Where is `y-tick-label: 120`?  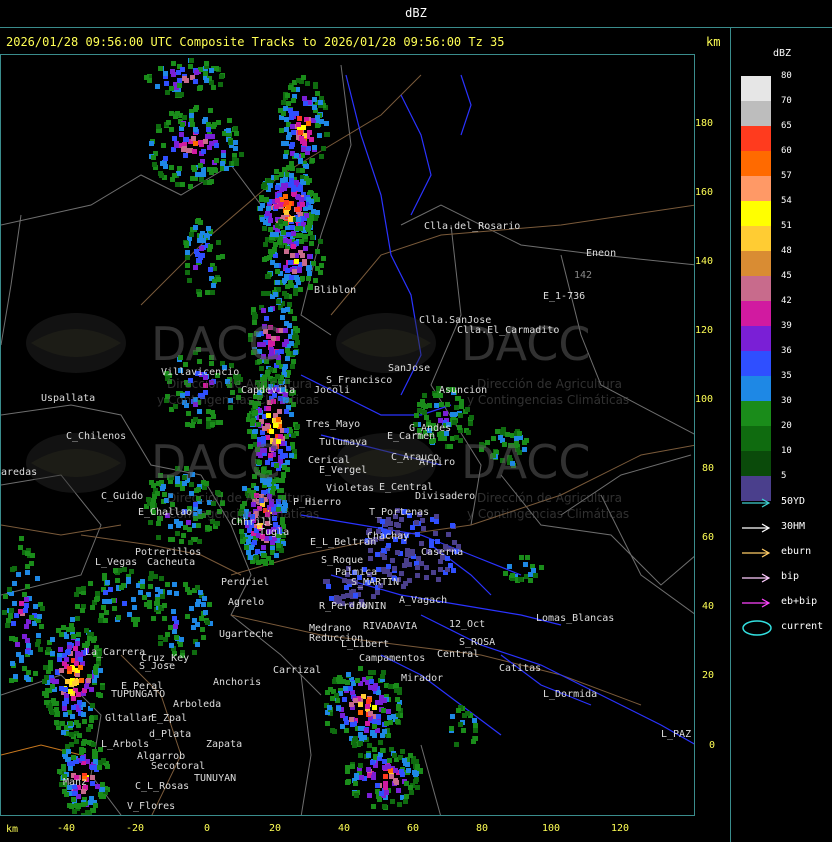
y-tick-label: 120 is located at coordinates (704, 330).